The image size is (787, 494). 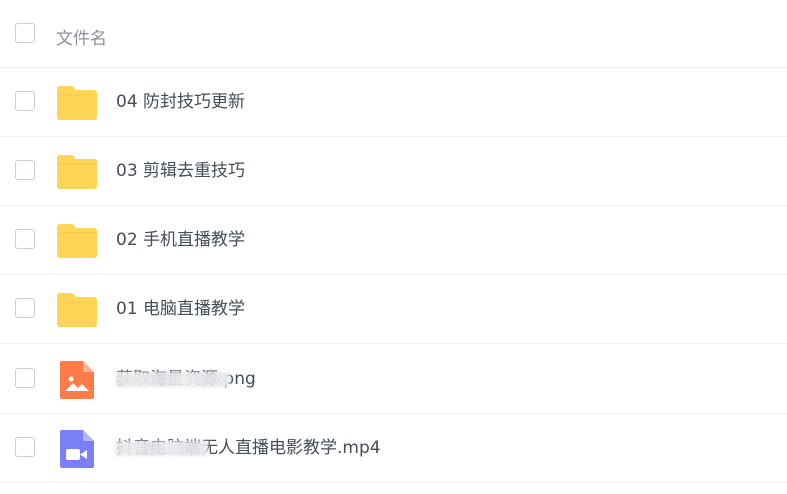 What do you see at coordinates (393, 448) in the screenshot?
I see `file-row: 抖音电脑端无人直播电影教学.mp4` at bounding box center [393, 448].